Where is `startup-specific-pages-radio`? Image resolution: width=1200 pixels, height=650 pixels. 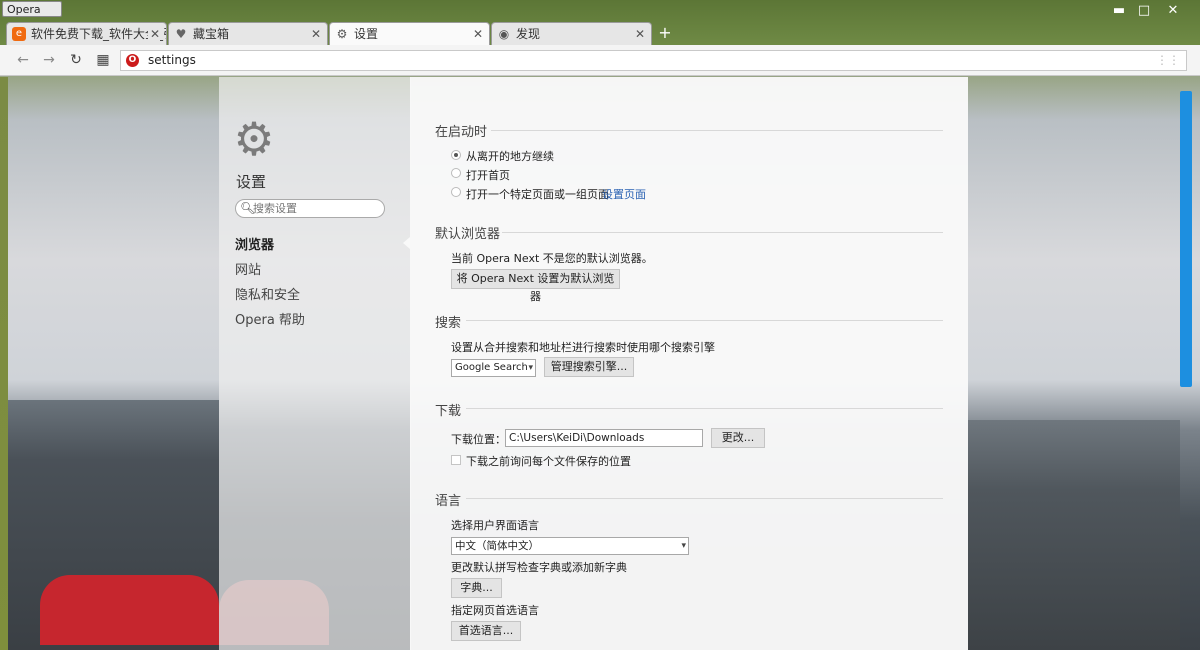 startup-specific-pages-radio is located at coordinates (456, 192).